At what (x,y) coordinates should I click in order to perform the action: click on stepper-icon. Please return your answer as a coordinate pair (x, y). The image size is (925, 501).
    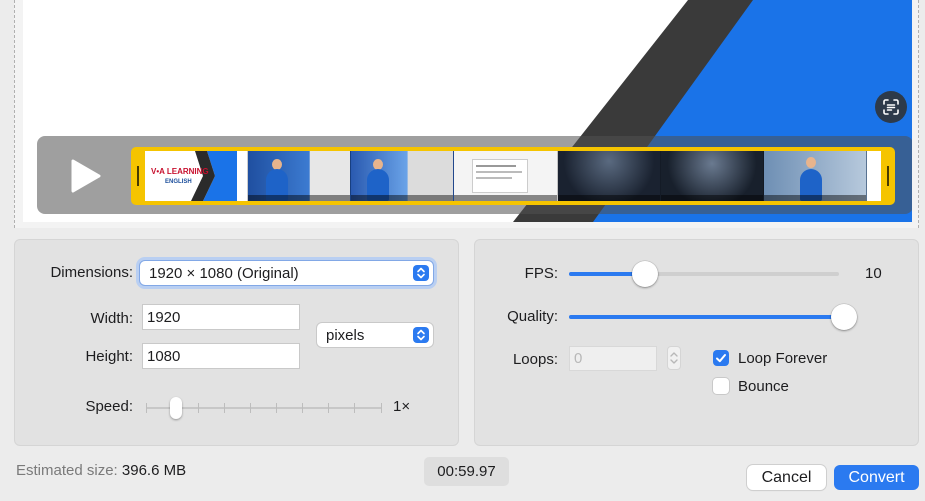
    Looking at the image, I should click on (674, 358).